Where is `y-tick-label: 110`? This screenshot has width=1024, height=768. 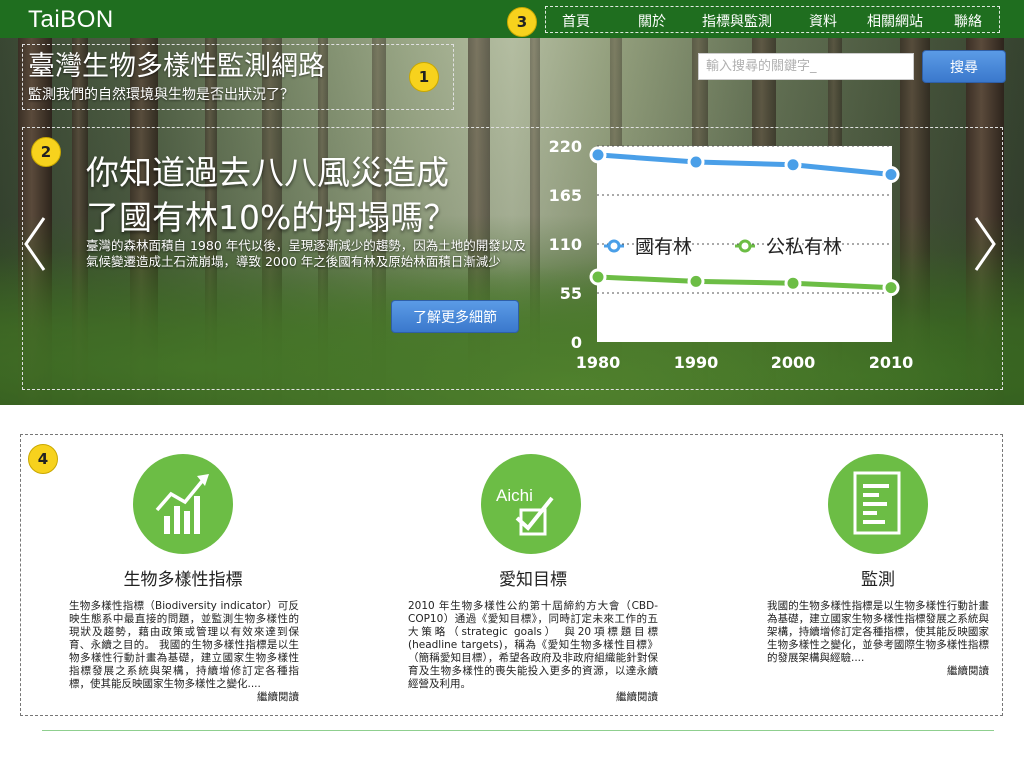
y-tick-label: 110 is located at coordinates (565, 244).